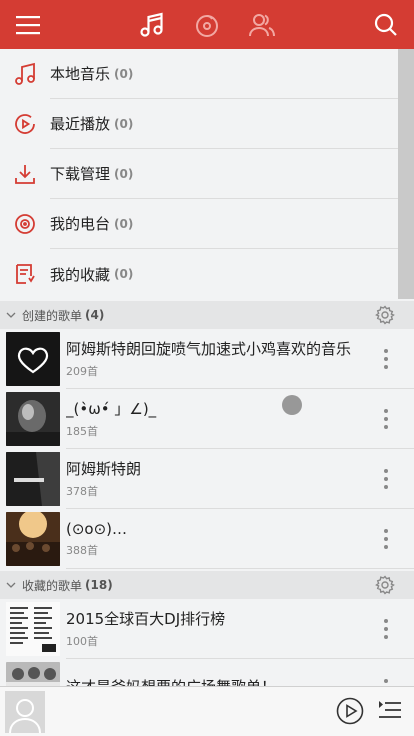 Image resolution: width=414 pixels, height=736 pixels. I want to click on section-title: 收藏的歌单, so click(52, 585).